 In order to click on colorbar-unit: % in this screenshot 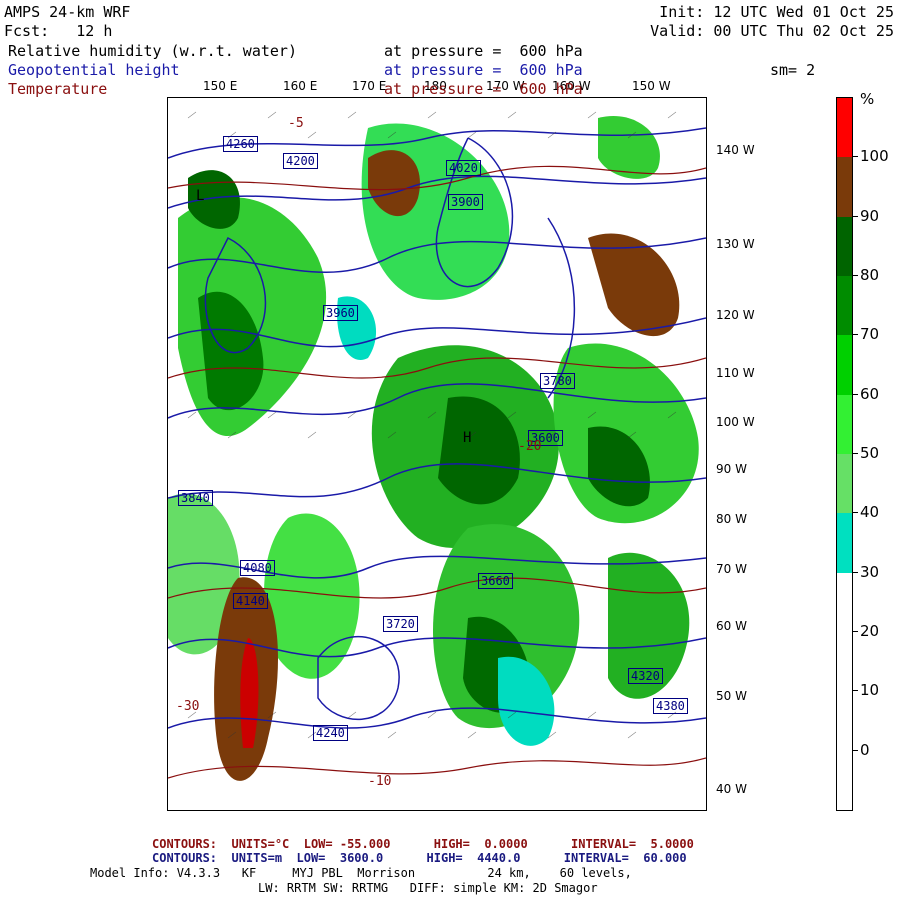, I will do `click(867, 99)`.